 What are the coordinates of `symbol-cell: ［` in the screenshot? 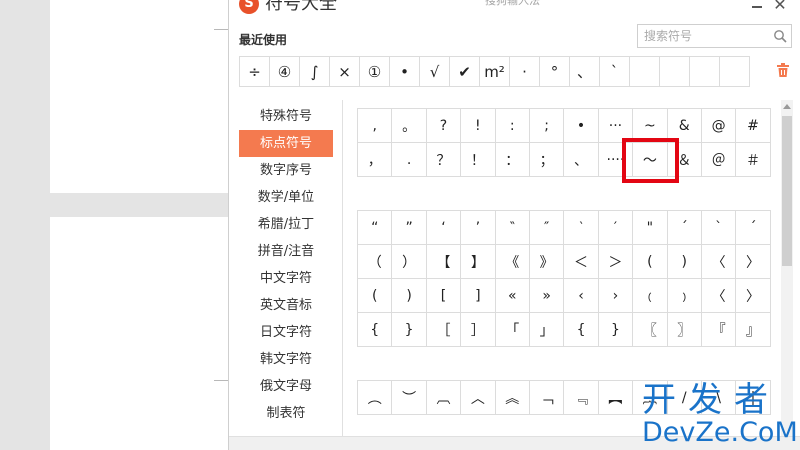 It's located at (444, 330).